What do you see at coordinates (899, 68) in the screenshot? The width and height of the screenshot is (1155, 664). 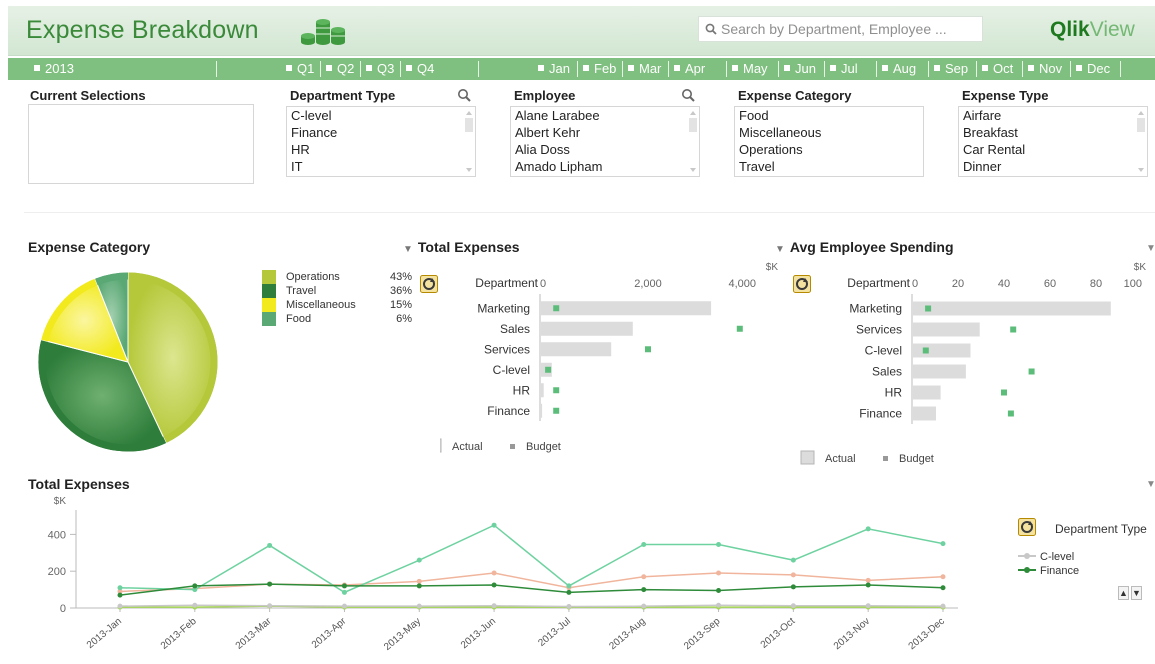 I see `month-aug: Aug` at bounding box center [899, 68].